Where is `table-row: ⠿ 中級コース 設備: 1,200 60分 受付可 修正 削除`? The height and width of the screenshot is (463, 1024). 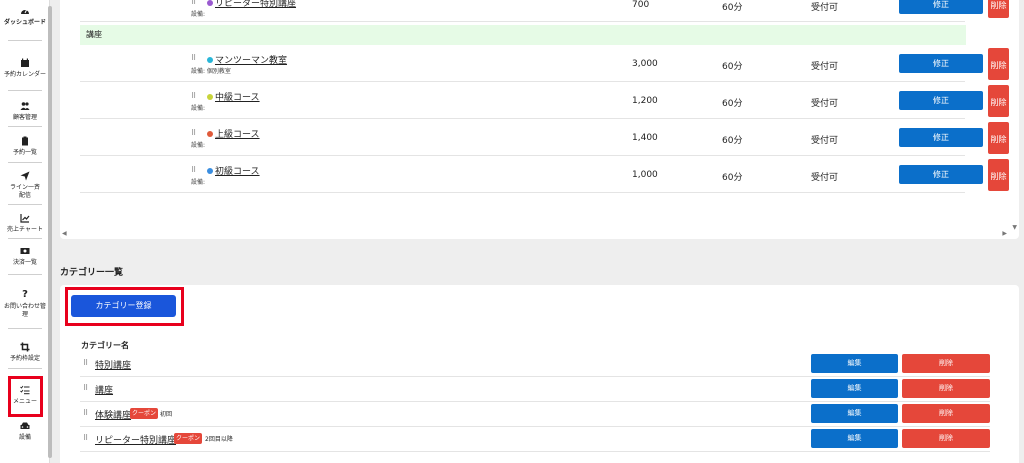
table-row: ⠿ 中級コース 設備: 1,200 60分 受付可 修正 削除 is located at coordinates (544, 101).